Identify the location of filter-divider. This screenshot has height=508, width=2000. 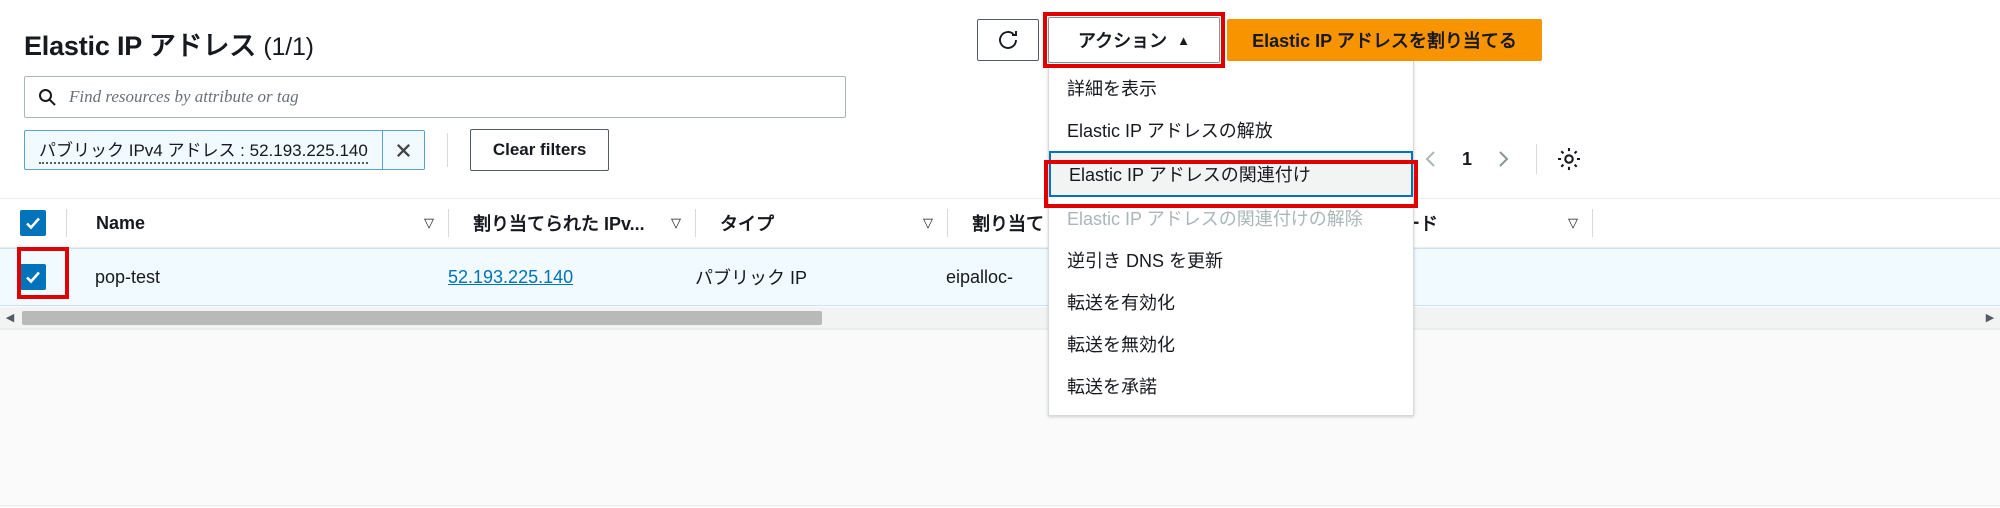
(447, 150).